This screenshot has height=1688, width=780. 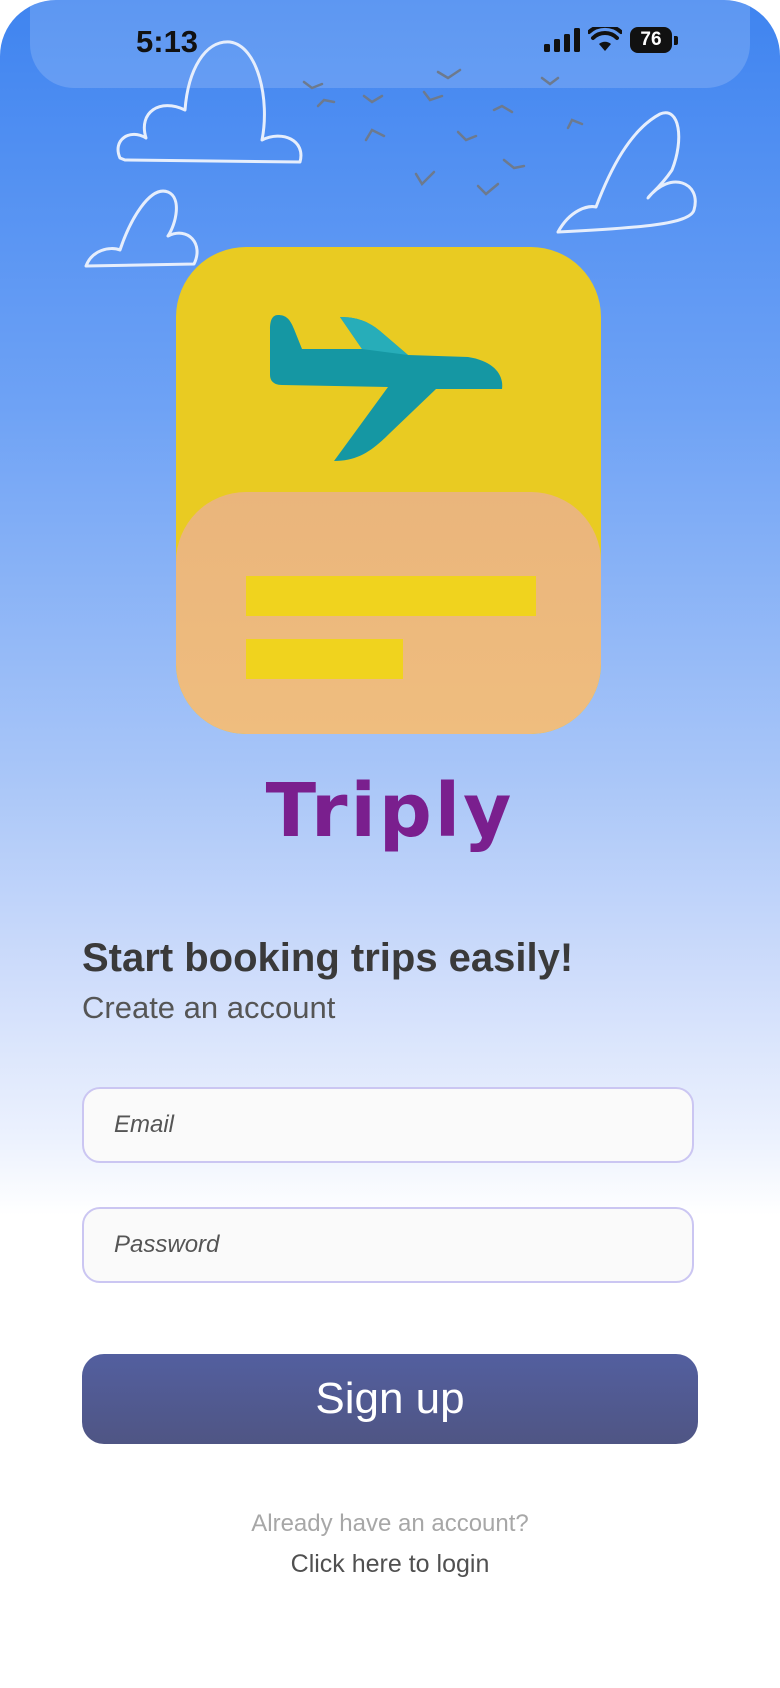 I want to click on signup-headline: Start booking trips easily!, so click(x=328, y=958).